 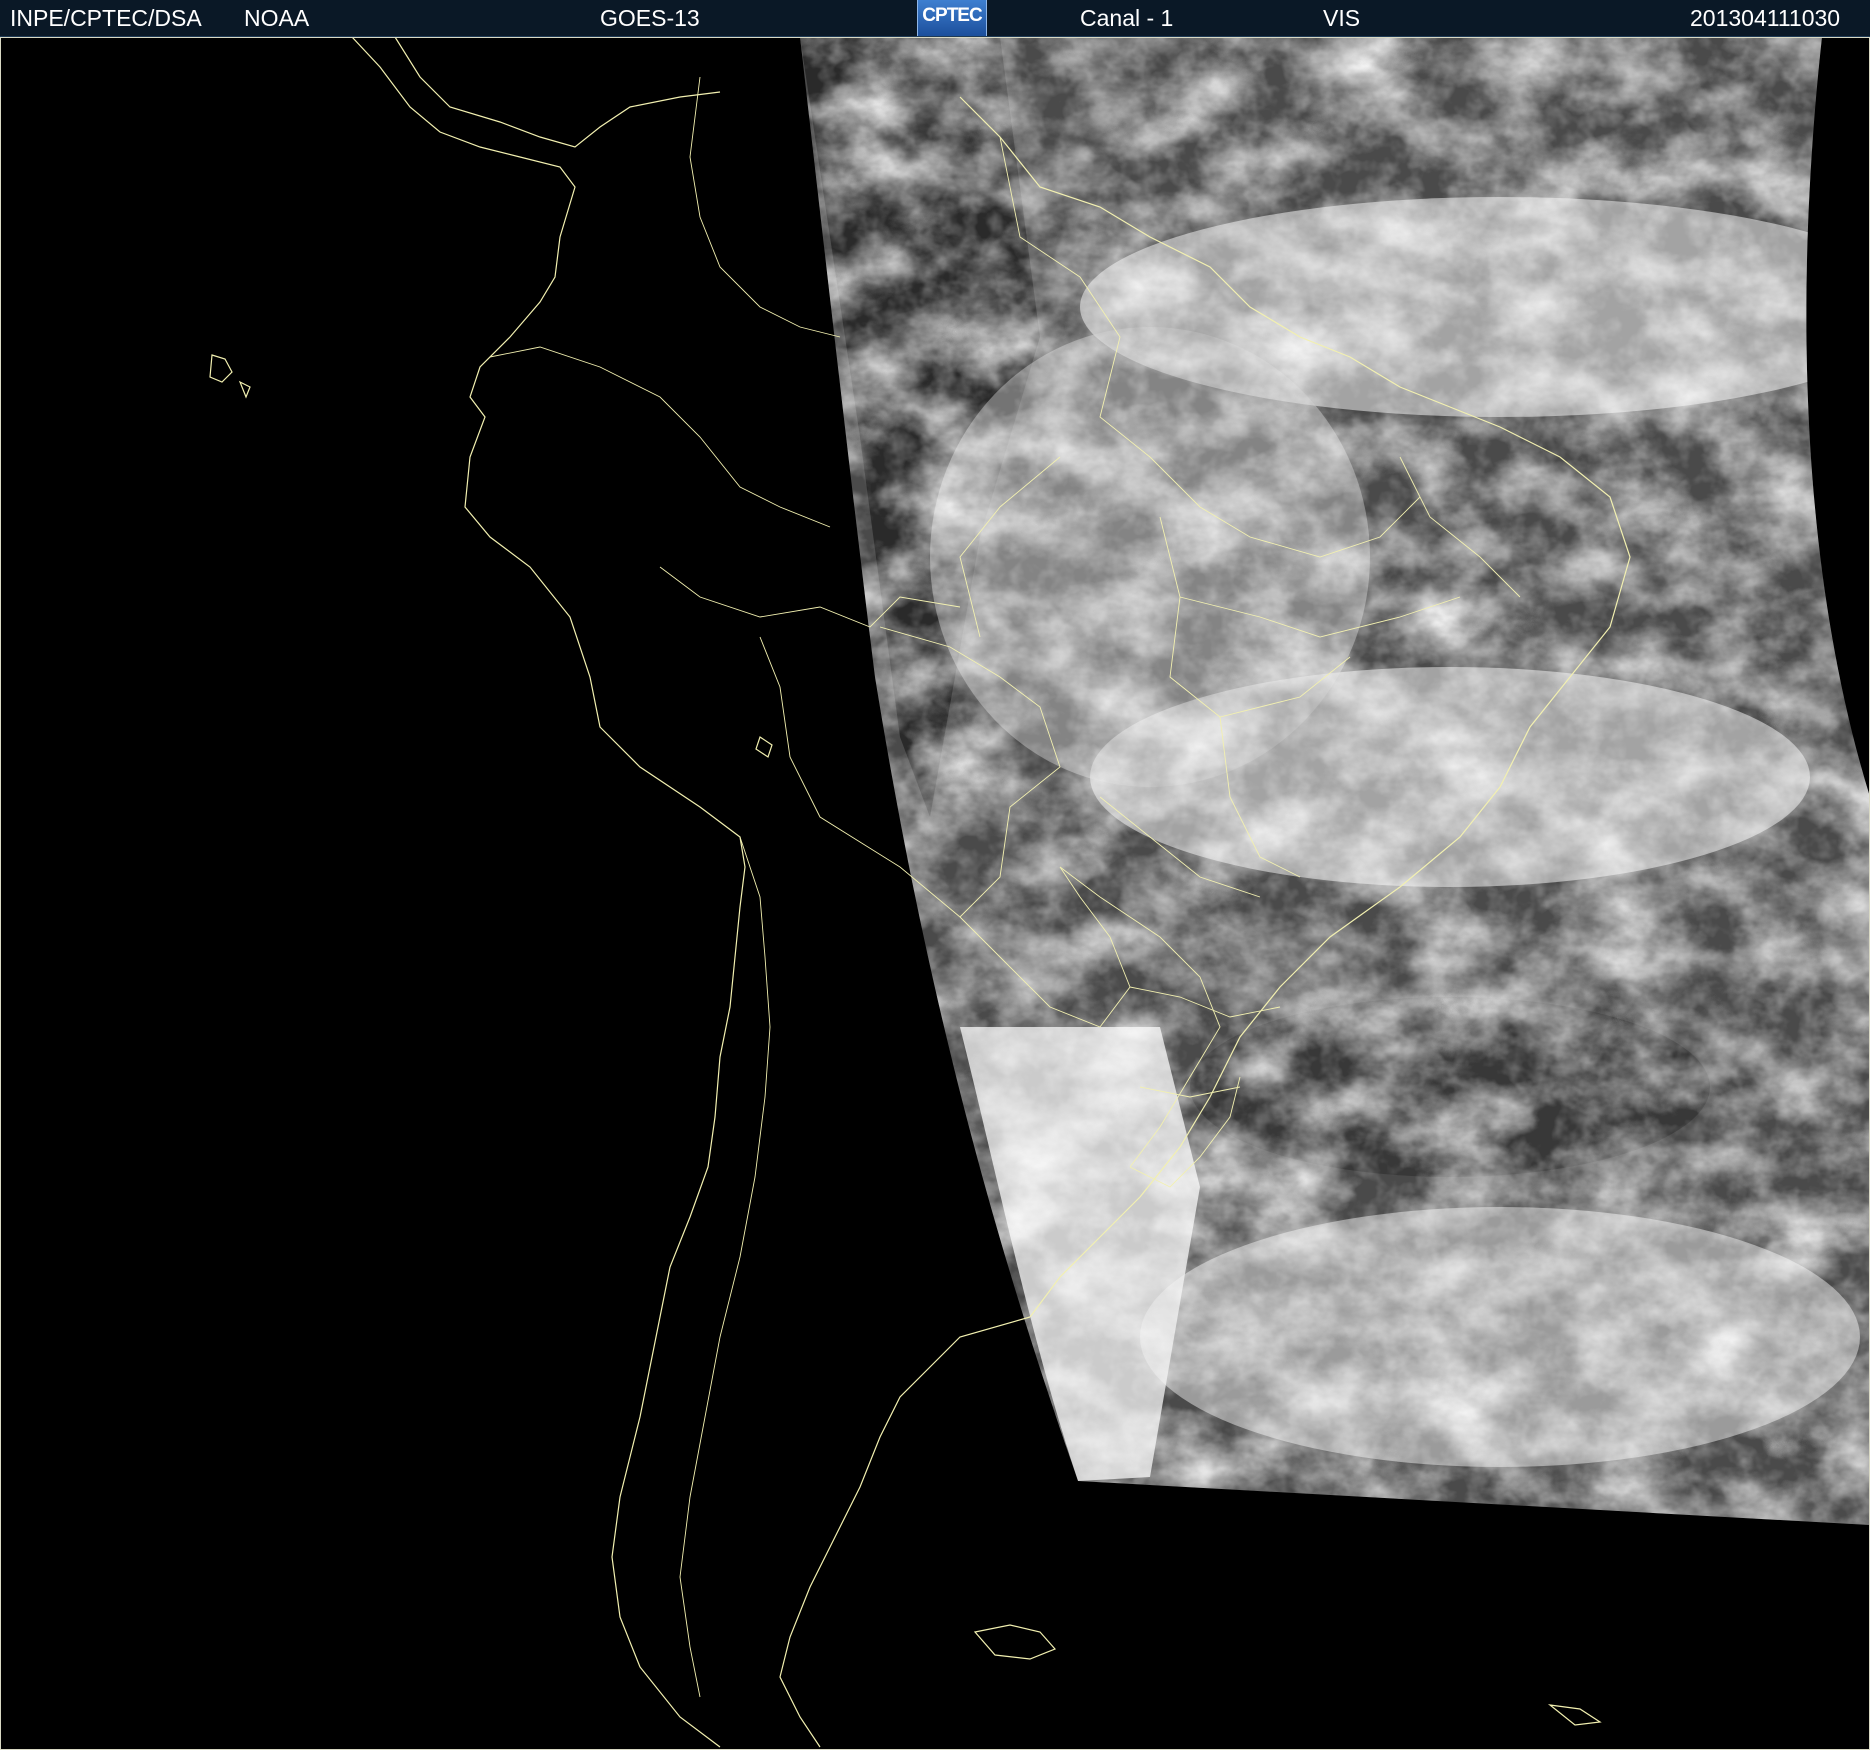 What do you see at coordinates (230, 376) in the screenshot?
I see `galapagos-islands` at bounding box center [230, 376].